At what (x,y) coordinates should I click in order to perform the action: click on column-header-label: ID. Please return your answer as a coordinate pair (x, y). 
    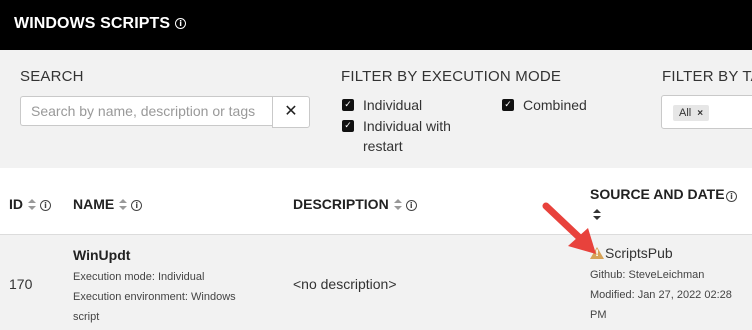
    Looking at the image, I should click on (16, 204).